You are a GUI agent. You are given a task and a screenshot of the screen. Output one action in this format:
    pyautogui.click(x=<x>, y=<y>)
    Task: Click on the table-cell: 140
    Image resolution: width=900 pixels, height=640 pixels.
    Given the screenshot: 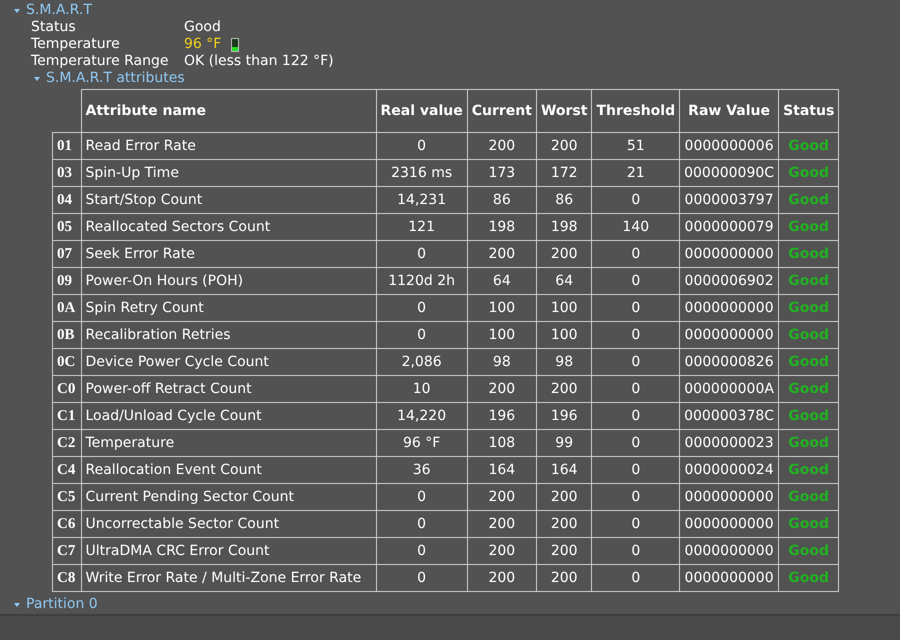 What is the action you would take?
    pyautogui.click(x=636, y=227)
    